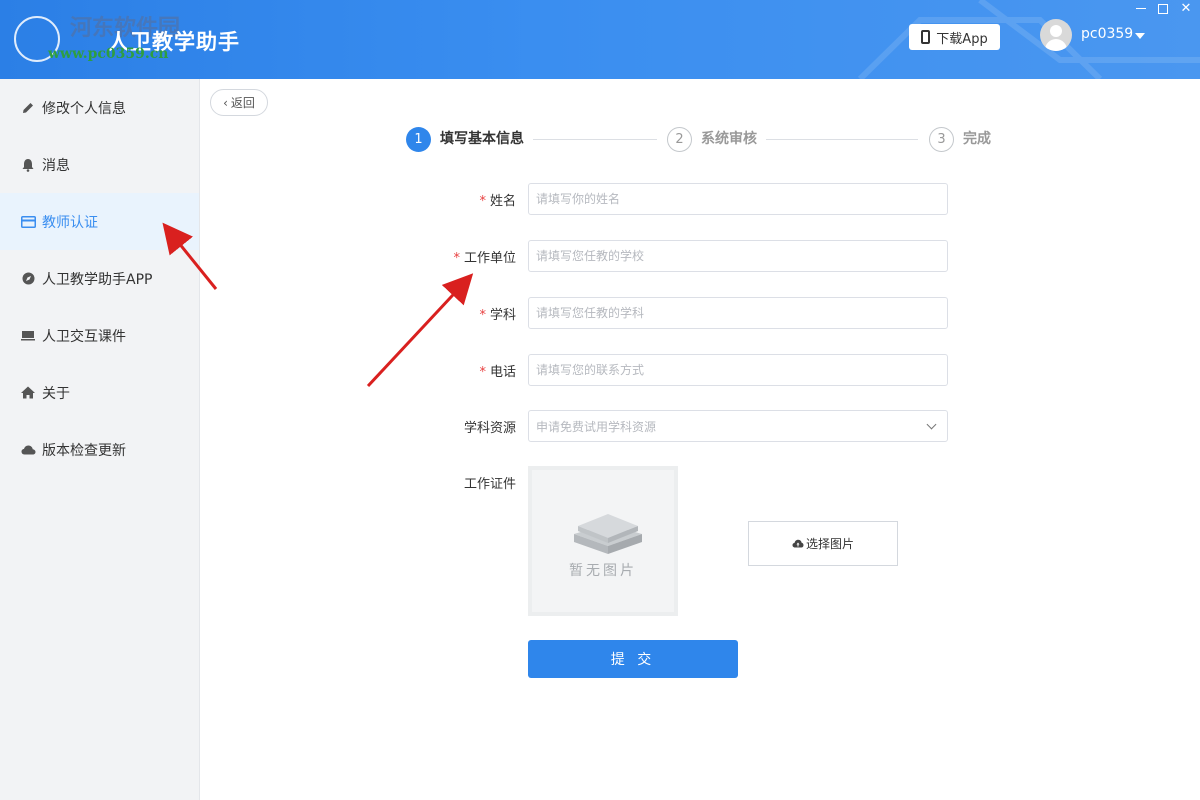 The height and width of the screenshot is (800, 1200). What do you see at coordinates (1140, 36) in the screenshot?
I see `user-menu-caret-icon` at bounding box center [1140, 36].